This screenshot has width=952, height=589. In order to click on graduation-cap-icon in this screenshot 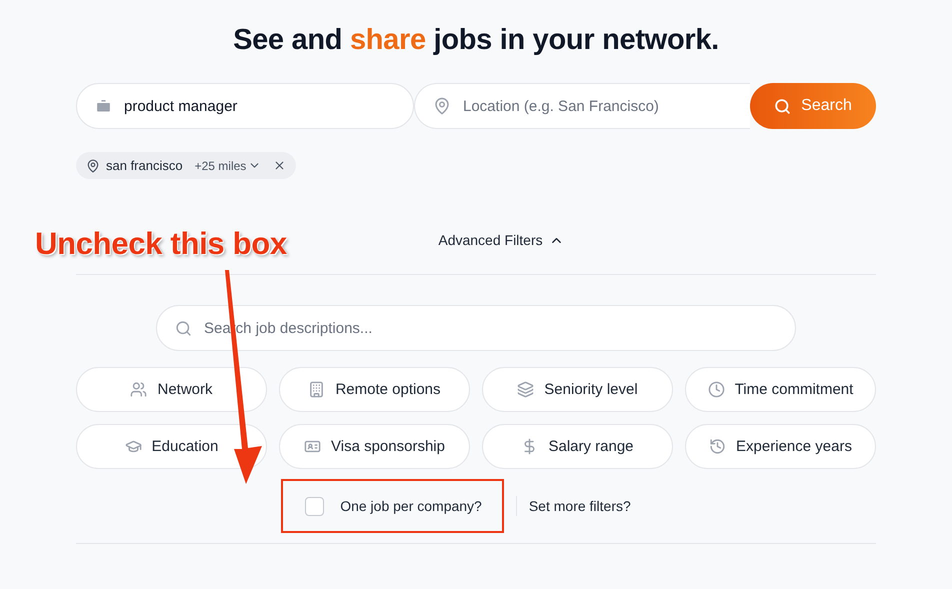, I will do `click(133, 446)`.